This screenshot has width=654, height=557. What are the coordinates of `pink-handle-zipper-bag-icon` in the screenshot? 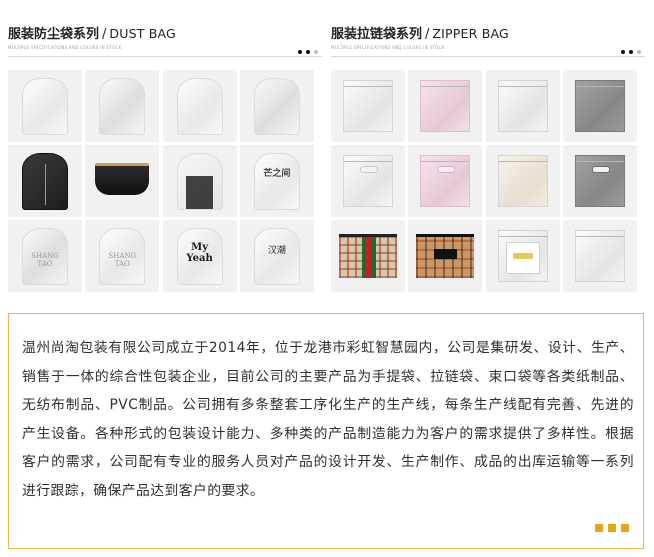 It's located at (445, 181).